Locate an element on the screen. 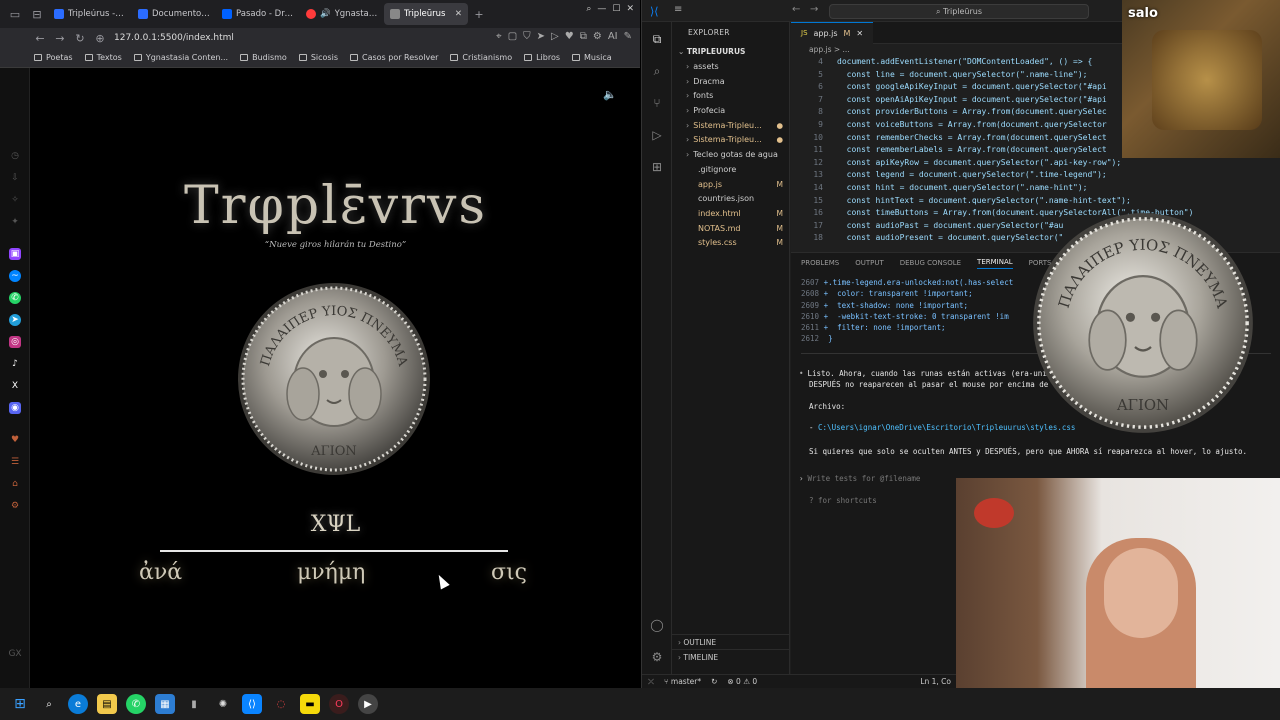 The height and width of the screenshot is (720, 1280). browser-tab: Tripleúrus - Do is located at coordinates (90, 14).